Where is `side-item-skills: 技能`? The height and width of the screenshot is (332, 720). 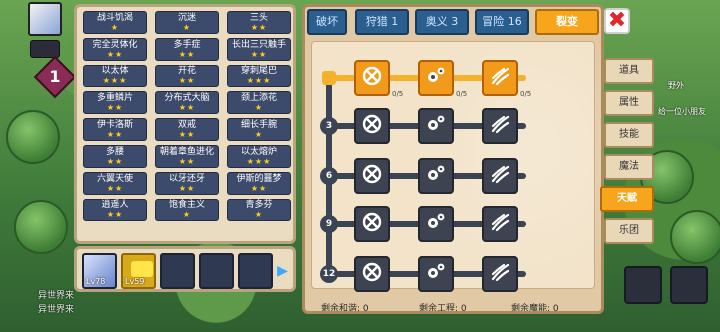 side-item-skills: 技能 is located at coordinates (629, 135).